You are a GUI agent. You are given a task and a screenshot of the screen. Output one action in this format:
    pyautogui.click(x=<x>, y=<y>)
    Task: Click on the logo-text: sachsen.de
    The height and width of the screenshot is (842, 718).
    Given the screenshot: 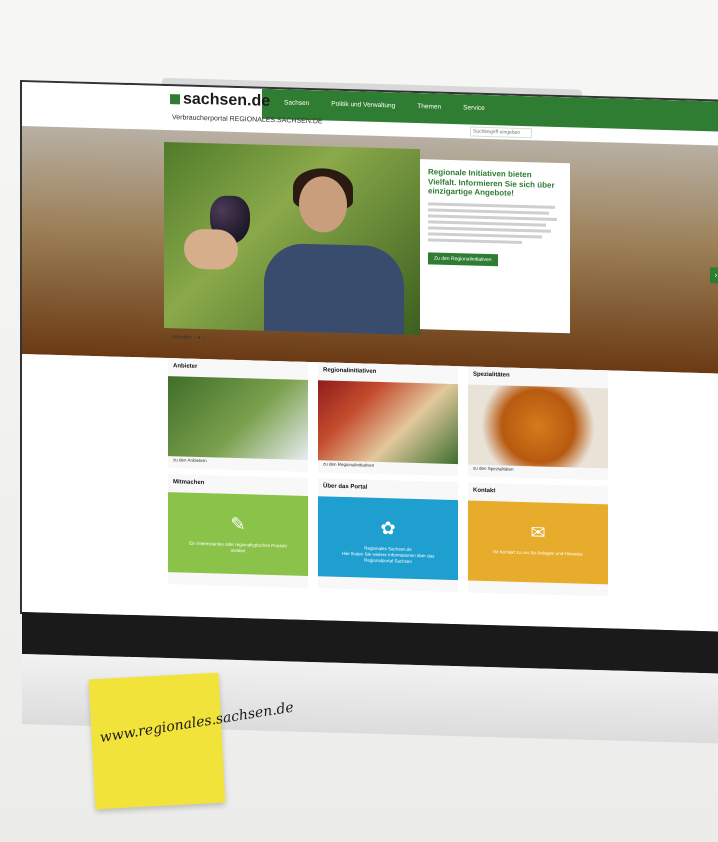 What is the action you would take?
    pyautogui.click(x=227, y=100)
    